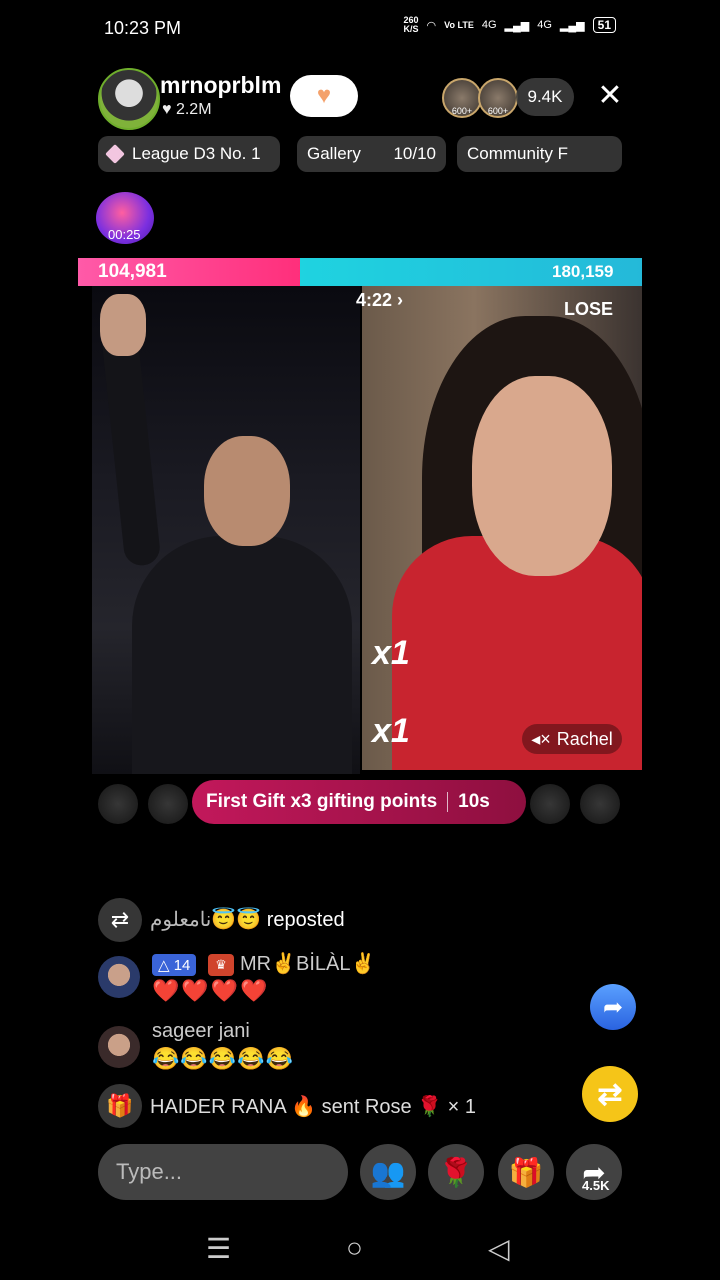  I want to click on gift-icon: 🎁, so click(120, 1106).